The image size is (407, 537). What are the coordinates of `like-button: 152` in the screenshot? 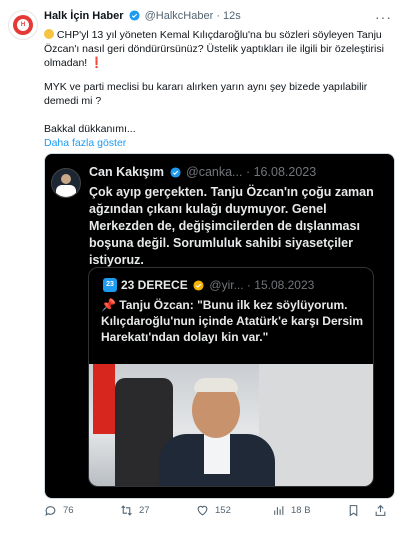 It's located at (213, 510).